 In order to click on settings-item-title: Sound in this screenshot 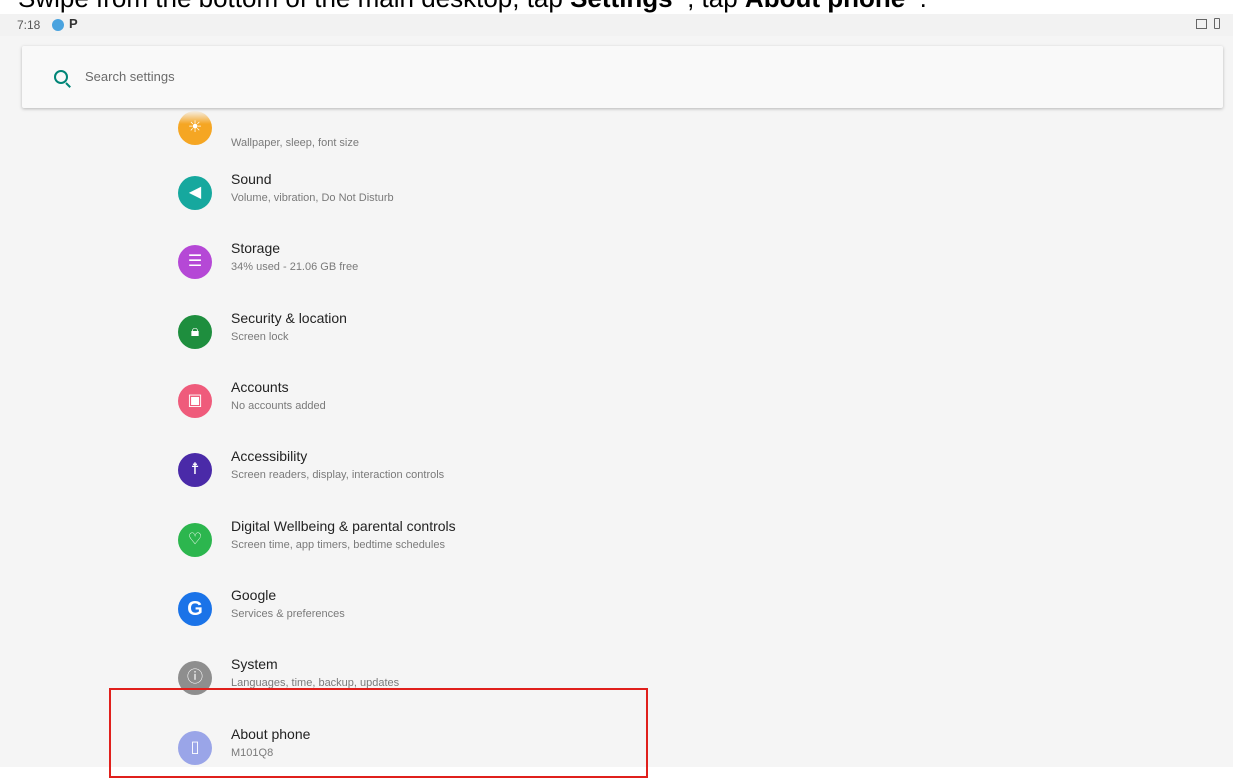, I will do `click(251, 179)`.